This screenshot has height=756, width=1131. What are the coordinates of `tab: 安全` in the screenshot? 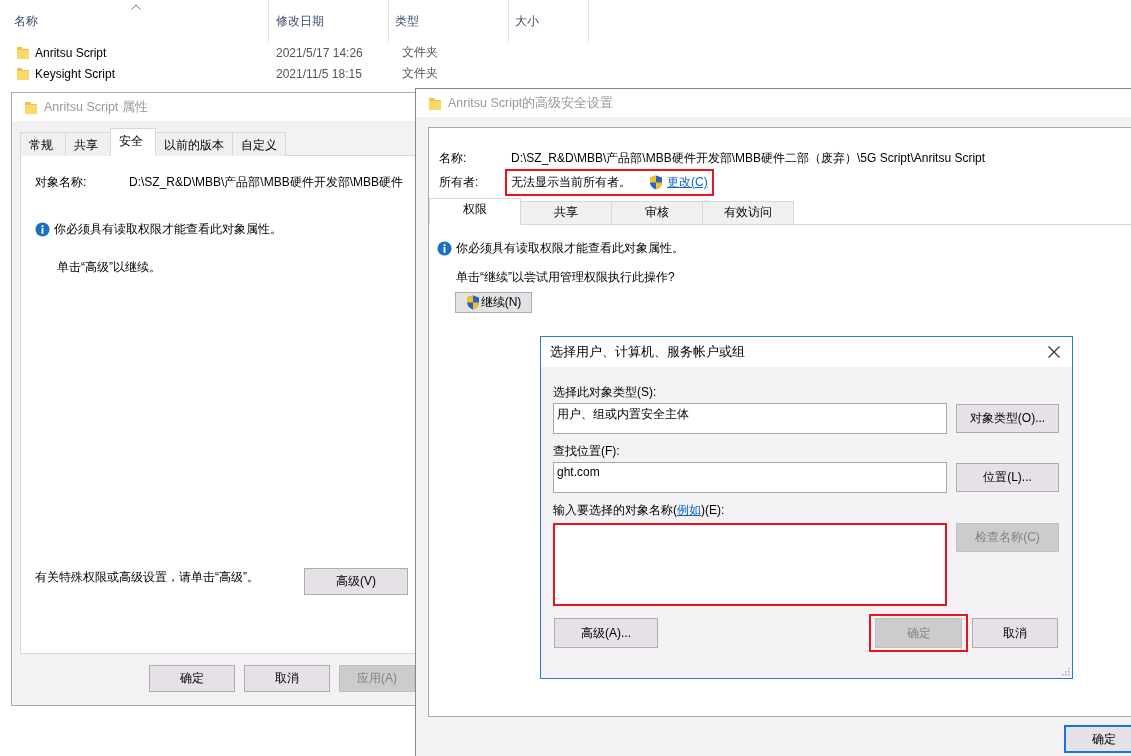 It's located at (133, 142).